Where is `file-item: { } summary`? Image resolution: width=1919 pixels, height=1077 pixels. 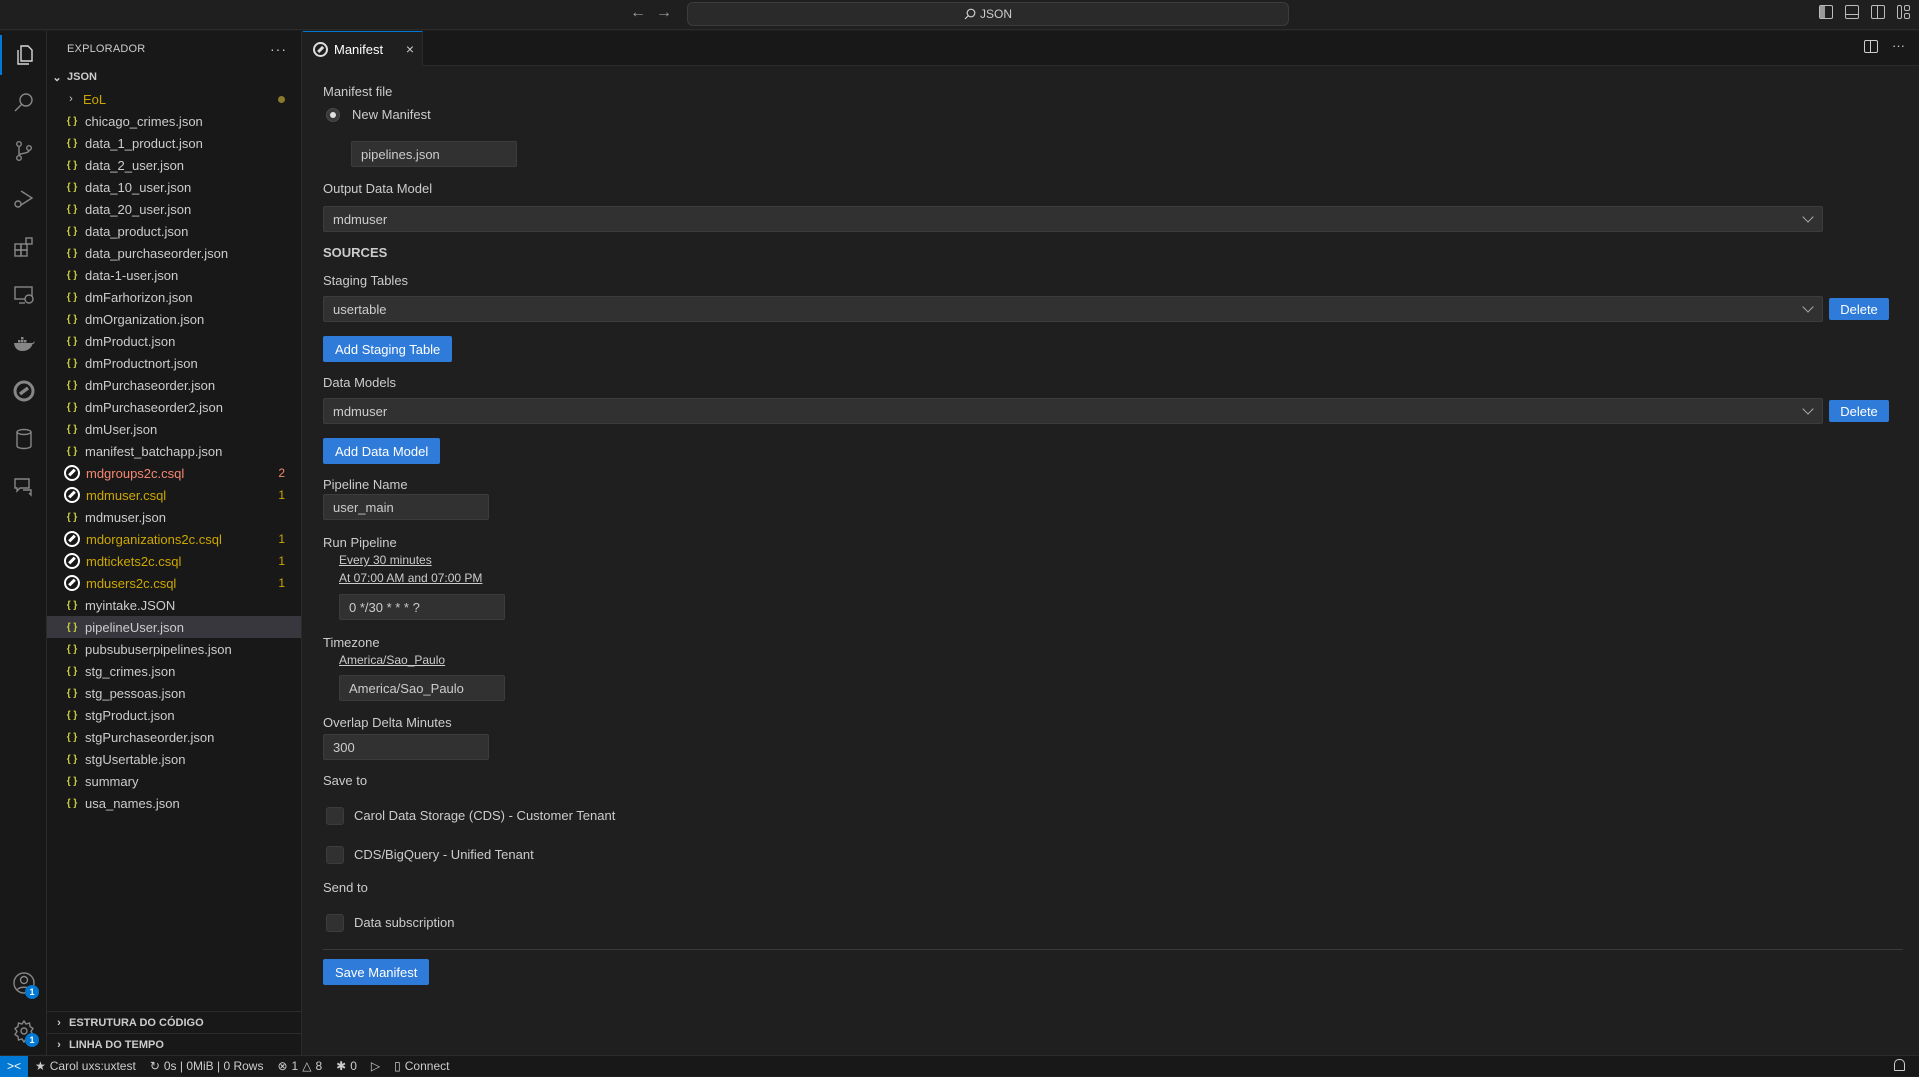
file-item: { } summary is located at coordinates (174, 781).